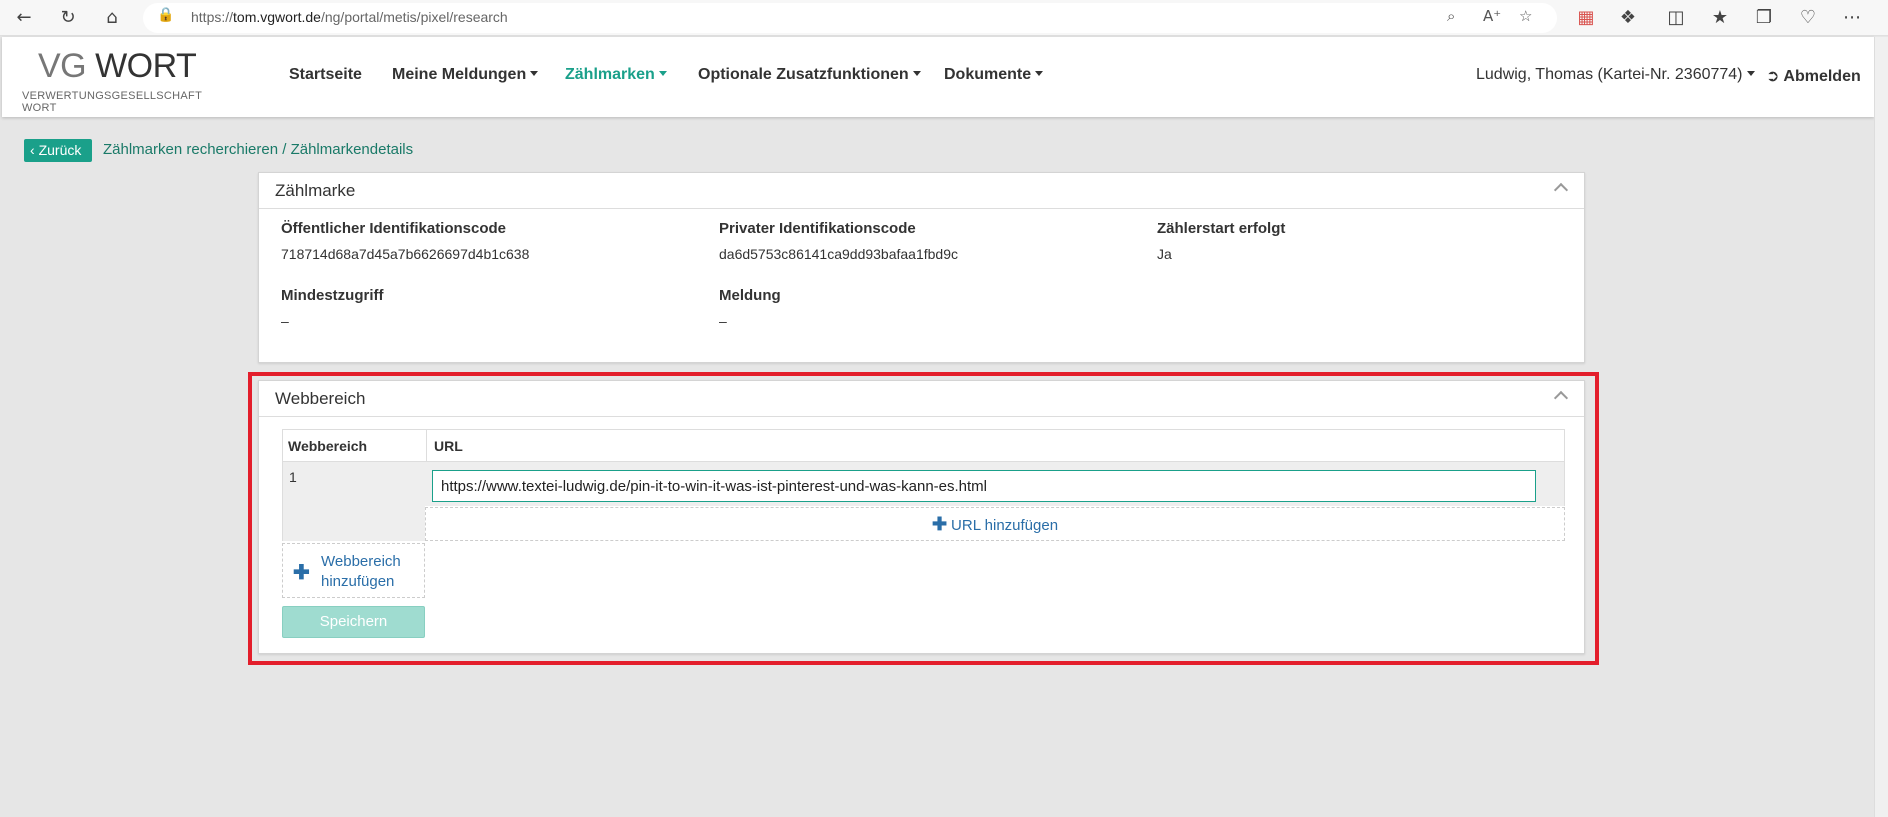 This screenshot has width=1888, height=817. Describe the element at coordinates (120, 80) in the screenshot. I see `vg-wort-logo: VG WORT VERWERTUNGSGESELLSCHAFT WORT` at that location.